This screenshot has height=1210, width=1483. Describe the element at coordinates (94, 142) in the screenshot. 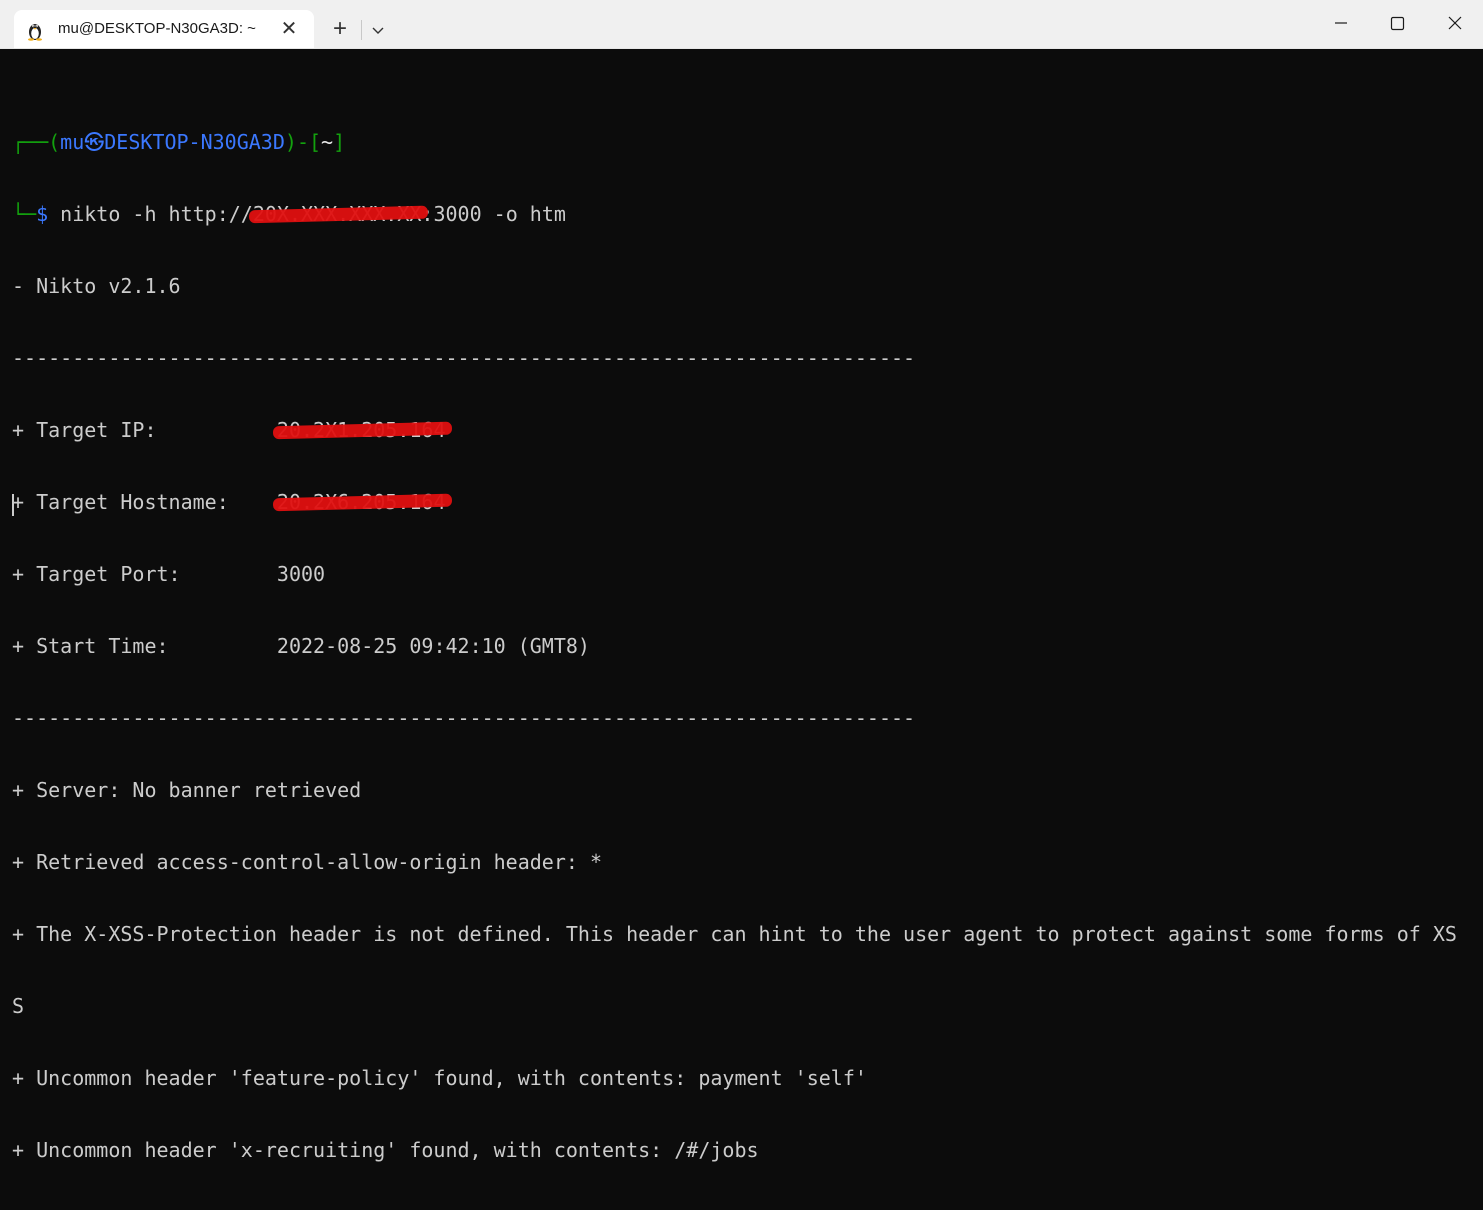

I see `prompt-at-symbol: ㉿` at that location.